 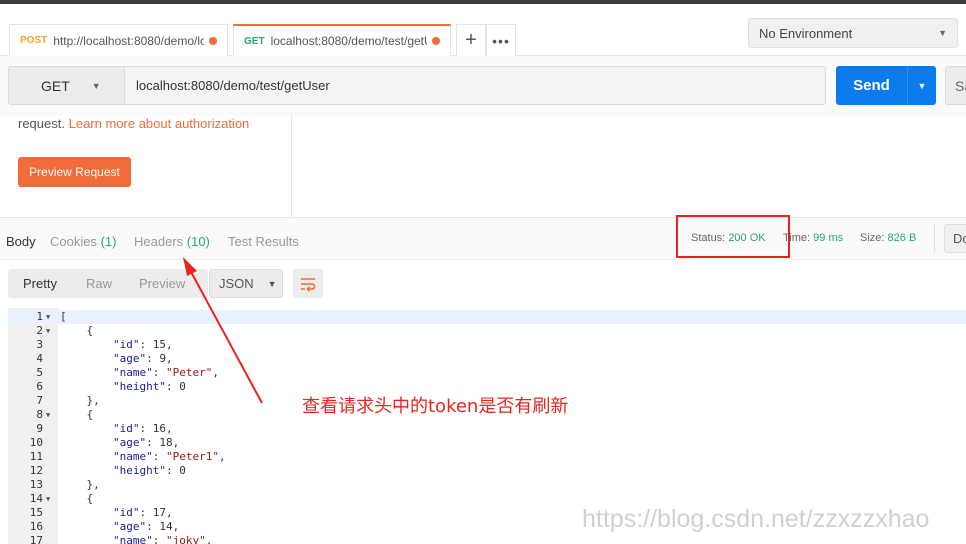 I want to click on preview-request-button: Preview Request, so click(x=74, y=172).